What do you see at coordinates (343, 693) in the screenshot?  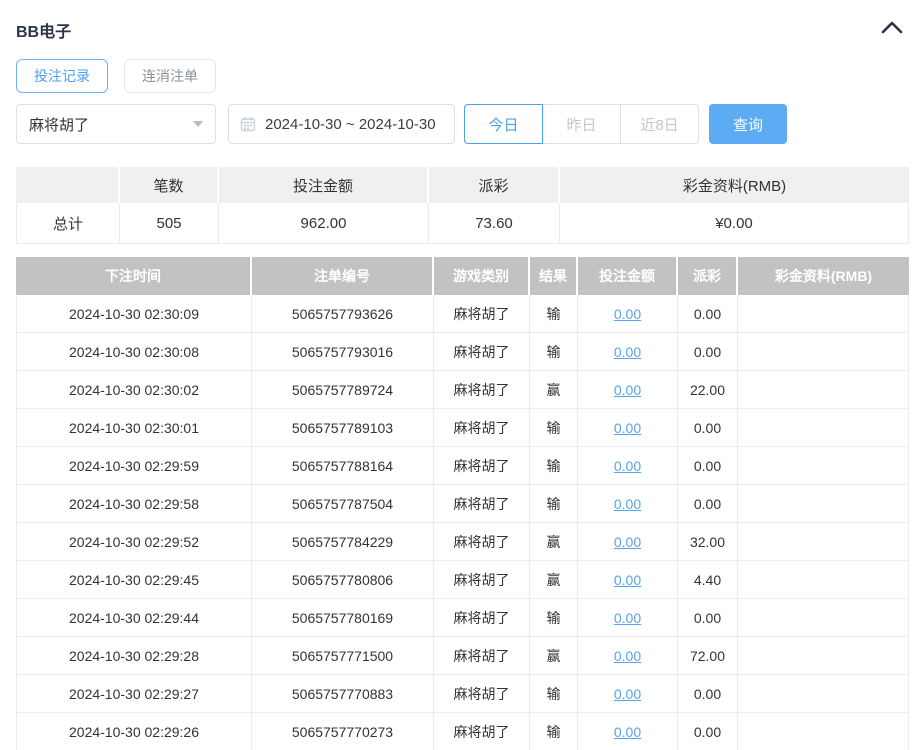 I see `order-number-cell: 5065757770883` at bounding box center [343, 693].